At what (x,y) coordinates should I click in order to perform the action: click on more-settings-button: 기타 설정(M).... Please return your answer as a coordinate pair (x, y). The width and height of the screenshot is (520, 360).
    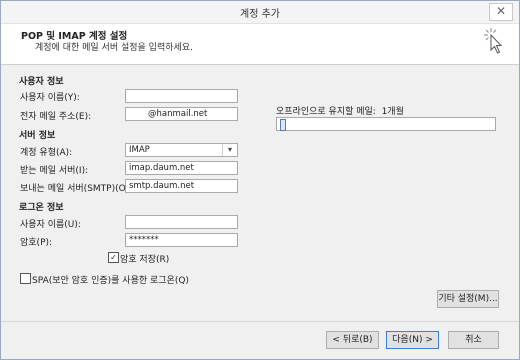
    Looking at the image, I should click on (468, 299).